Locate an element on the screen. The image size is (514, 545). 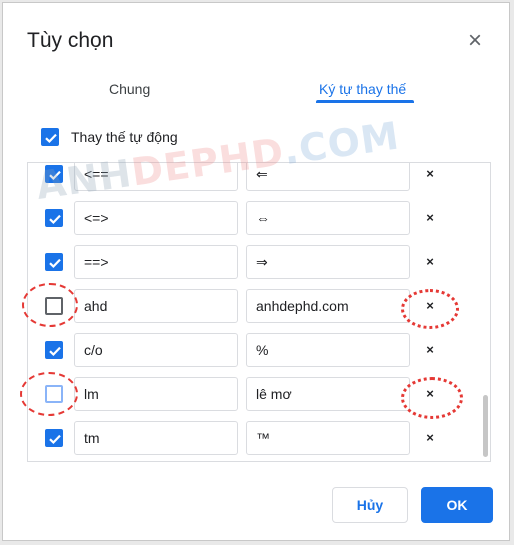
replace-field: c/o is located at coordinates (156, 350).